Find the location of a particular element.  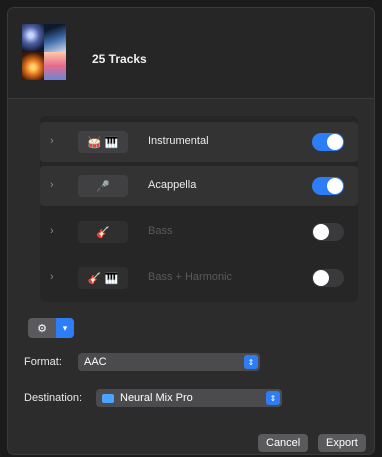

stem-row-bass: › 🎸 Bass is located at coordinates (199, 232).